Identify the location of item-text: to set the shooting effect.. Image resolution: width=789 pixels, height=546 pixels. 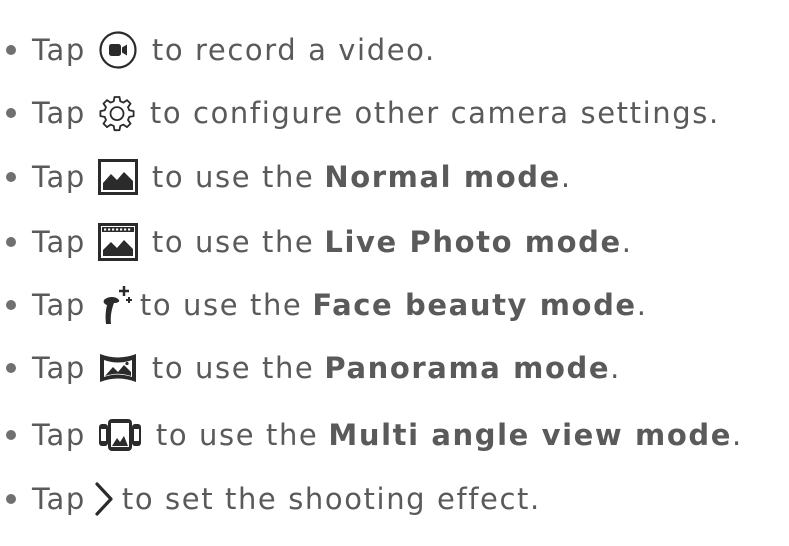
(331, 499).